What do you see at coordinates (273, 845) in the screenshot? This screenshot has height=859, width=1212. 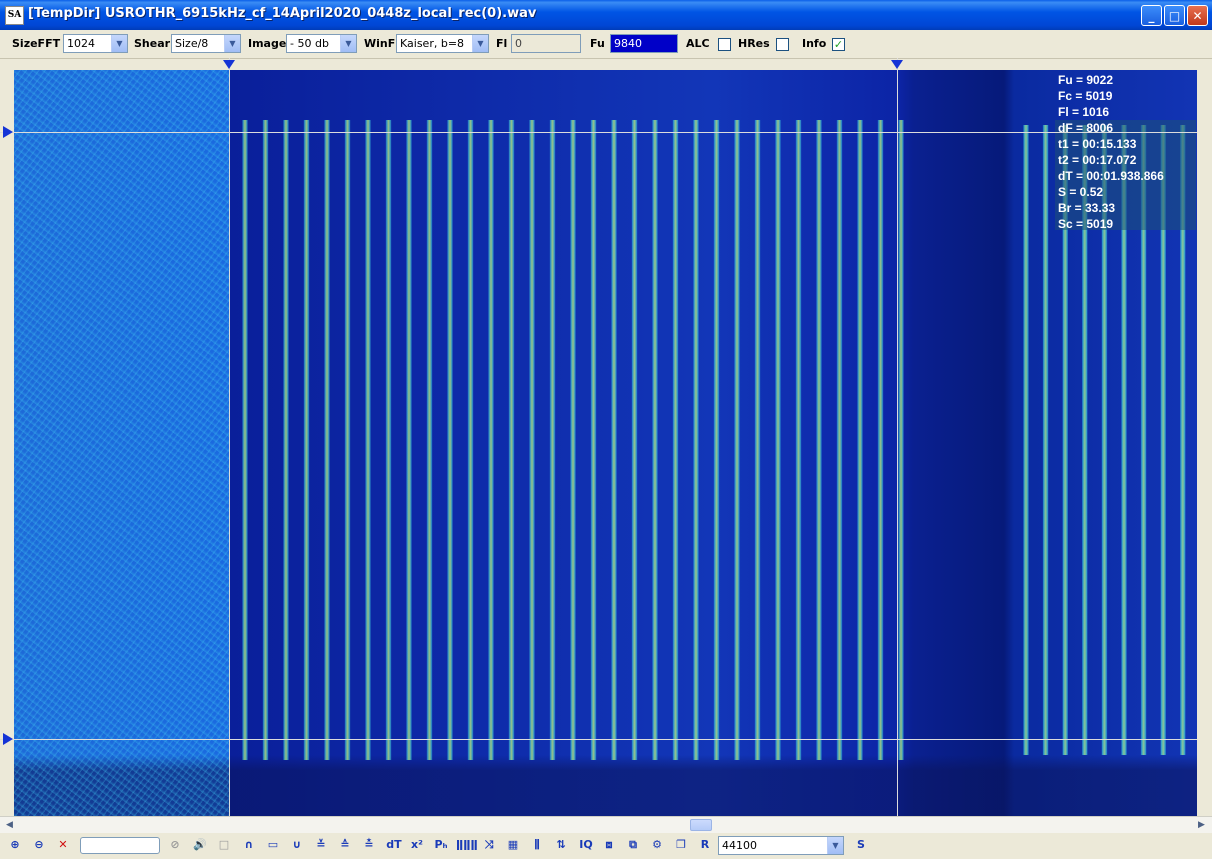 I see `rectangle-icon: ▭` at bounding box center [273, 845].